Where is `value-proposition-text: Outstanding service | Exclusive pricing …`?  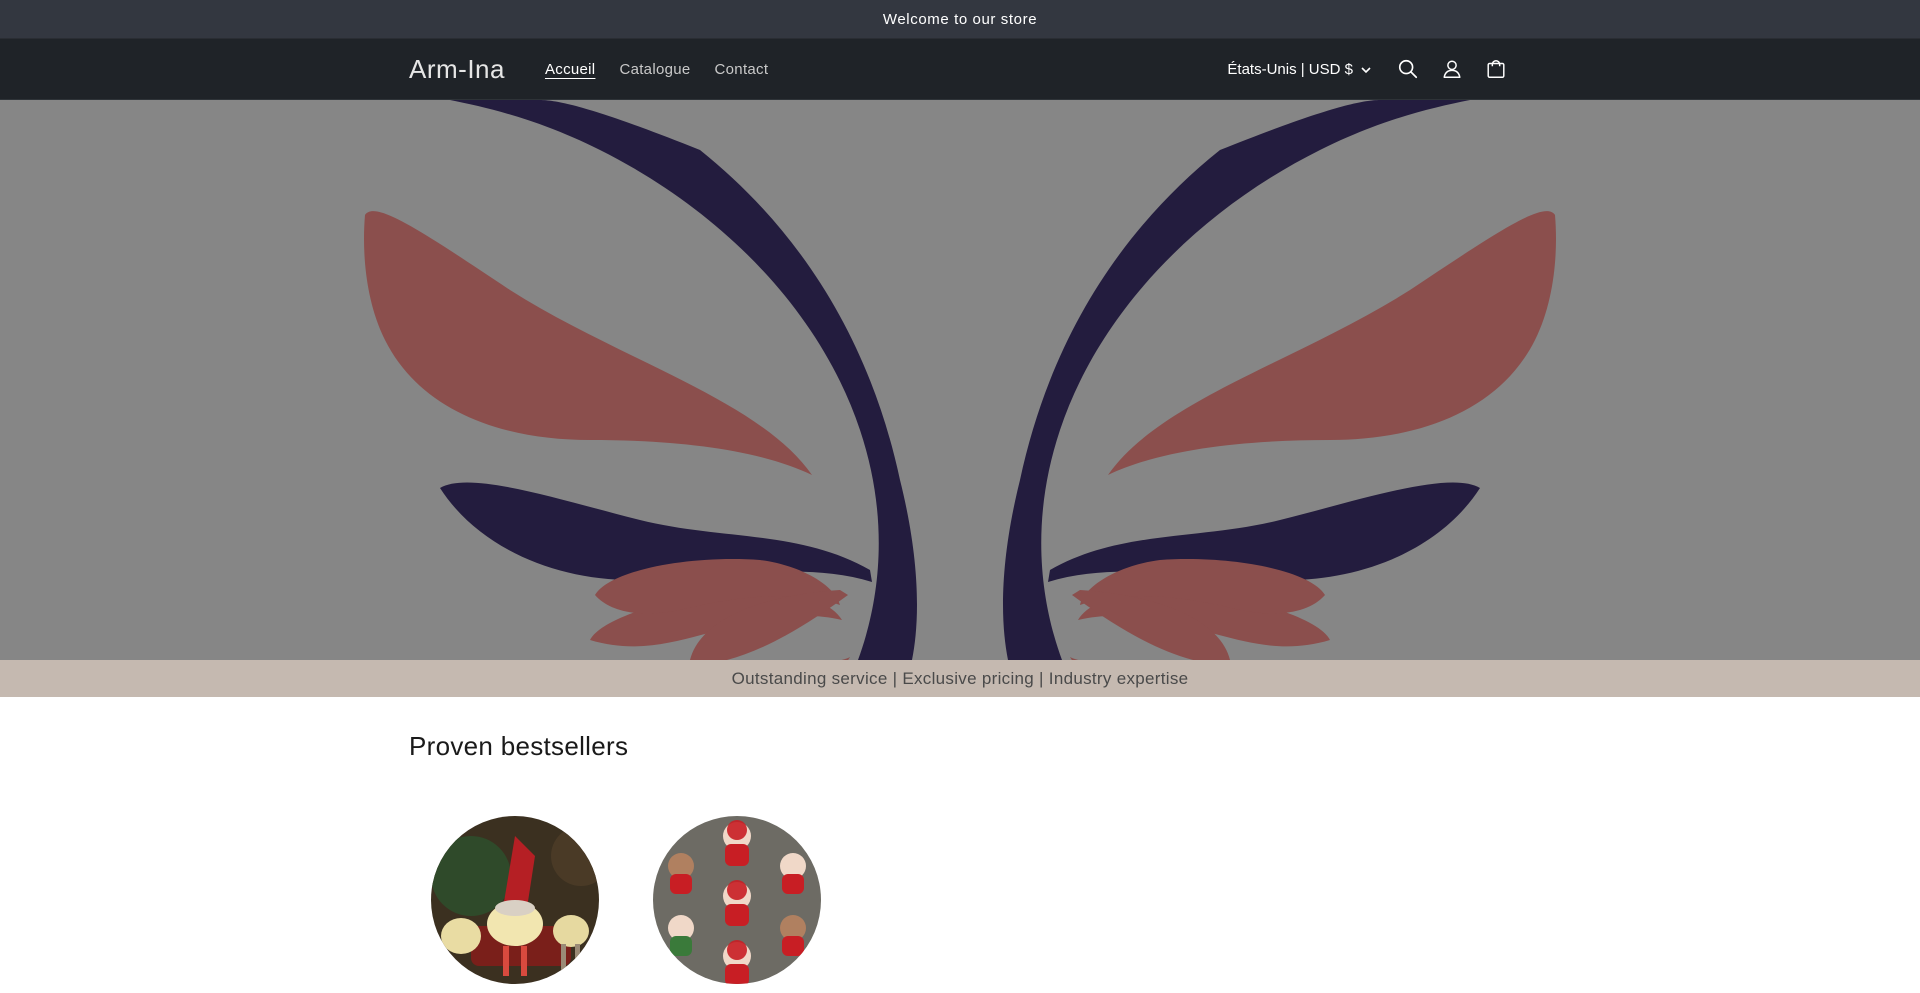
value-proposition-text: Outstanding service | Exclusive pricing … is located at coordinates (960, 678).